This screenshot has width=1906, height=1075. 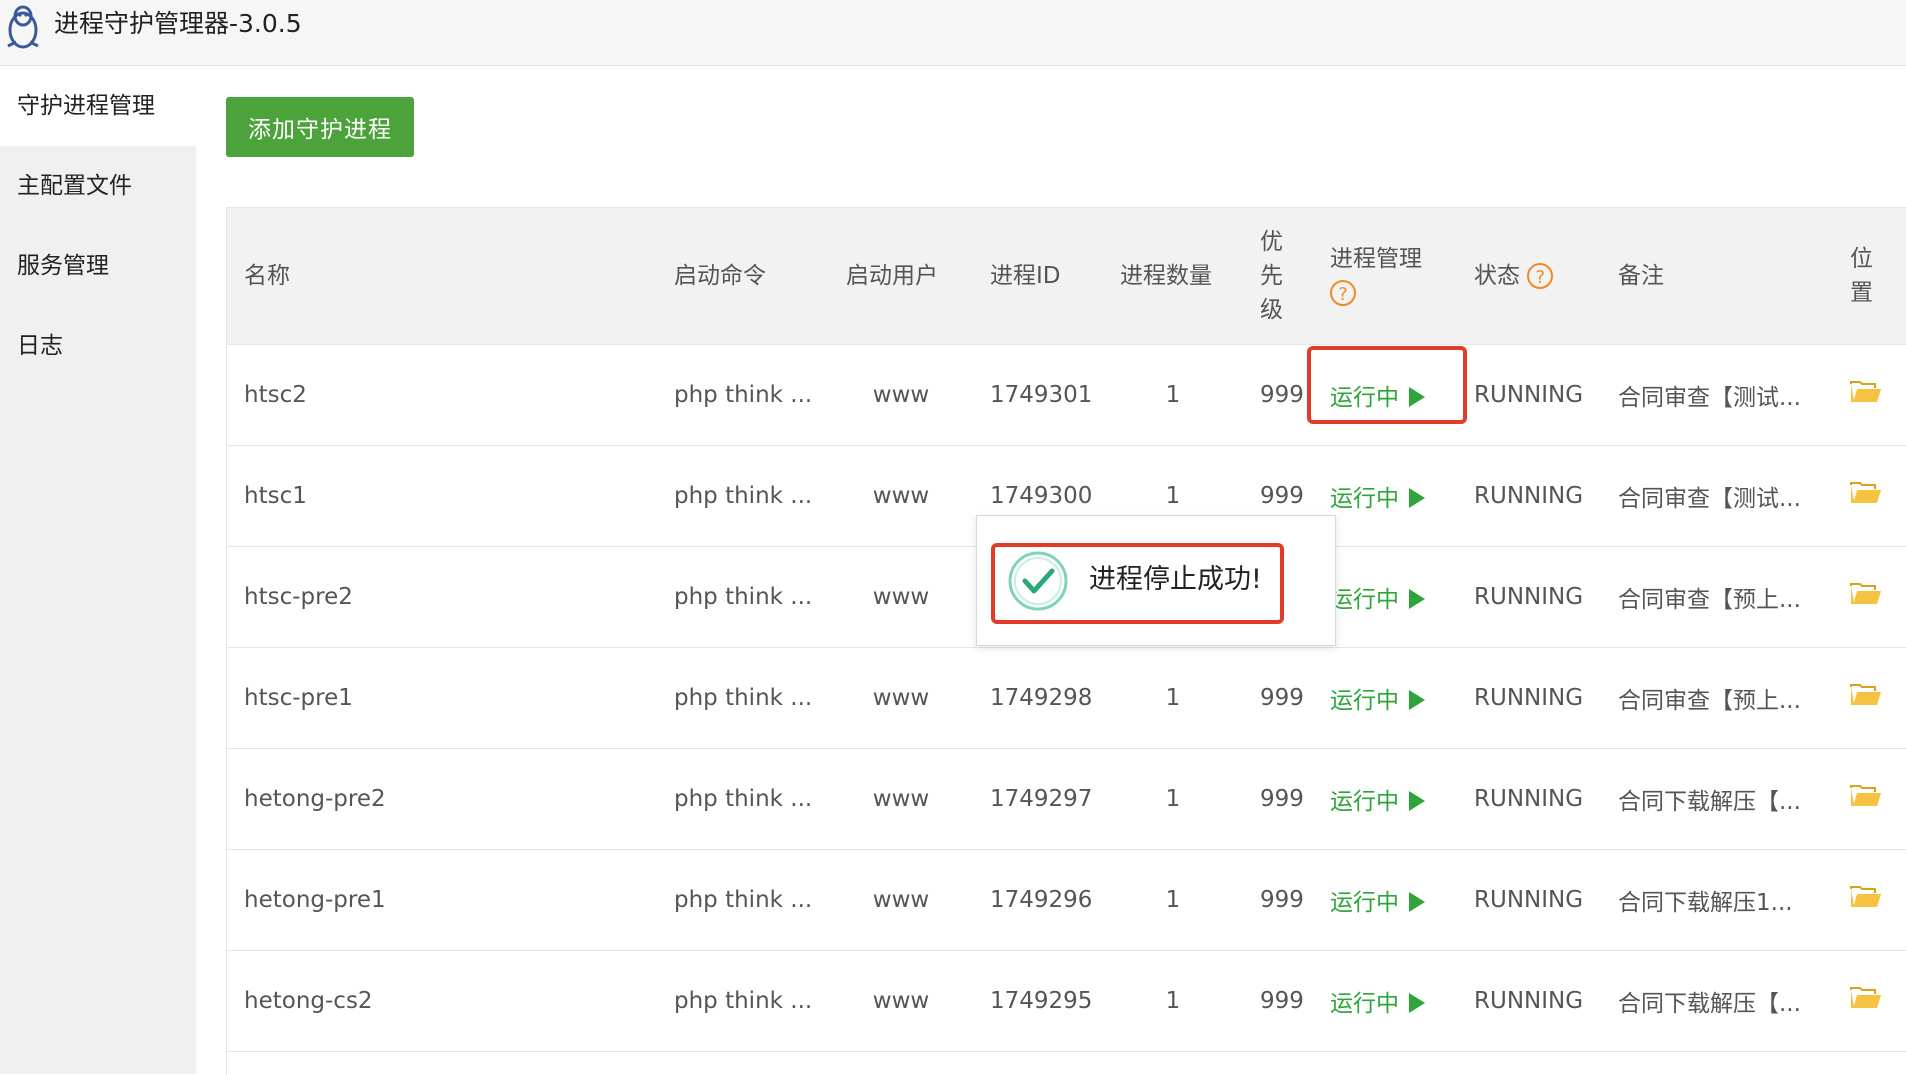 What do you see at coordinates (315, 899) in the screenshot?
I see `cell-name: hetong-pre1` at bounding box center [315, 899].